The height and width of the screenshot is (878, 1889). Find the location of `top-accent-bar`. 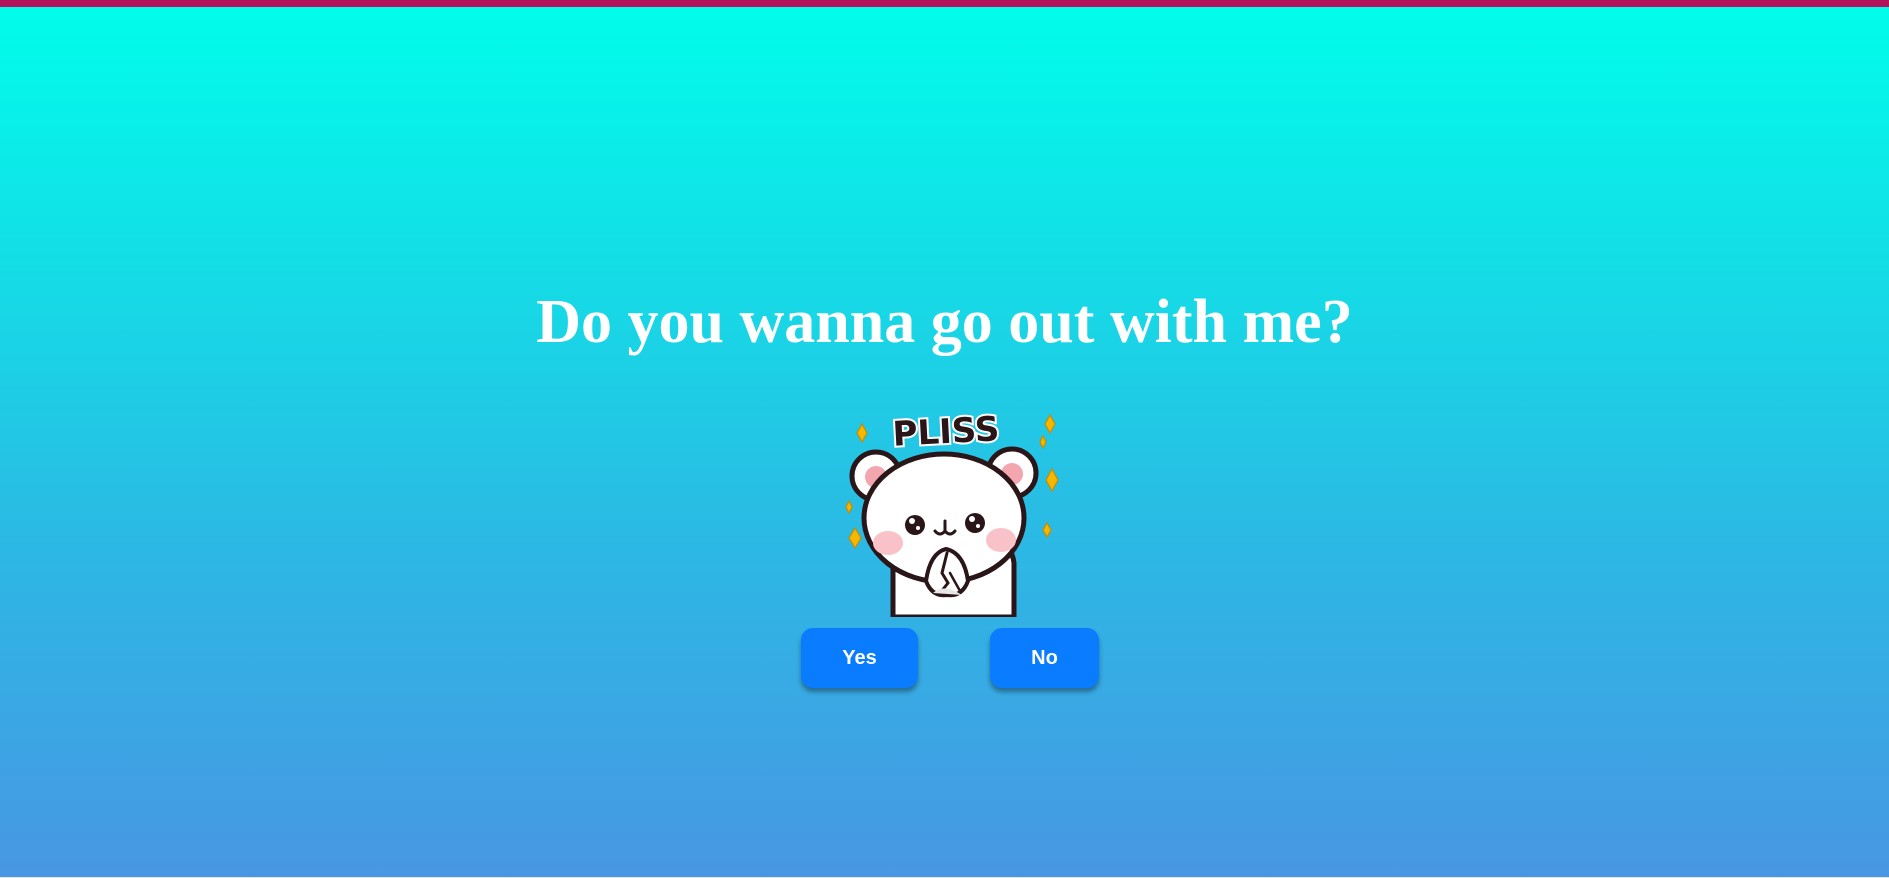

top-accent-bar is located at coordinates (944, 3).